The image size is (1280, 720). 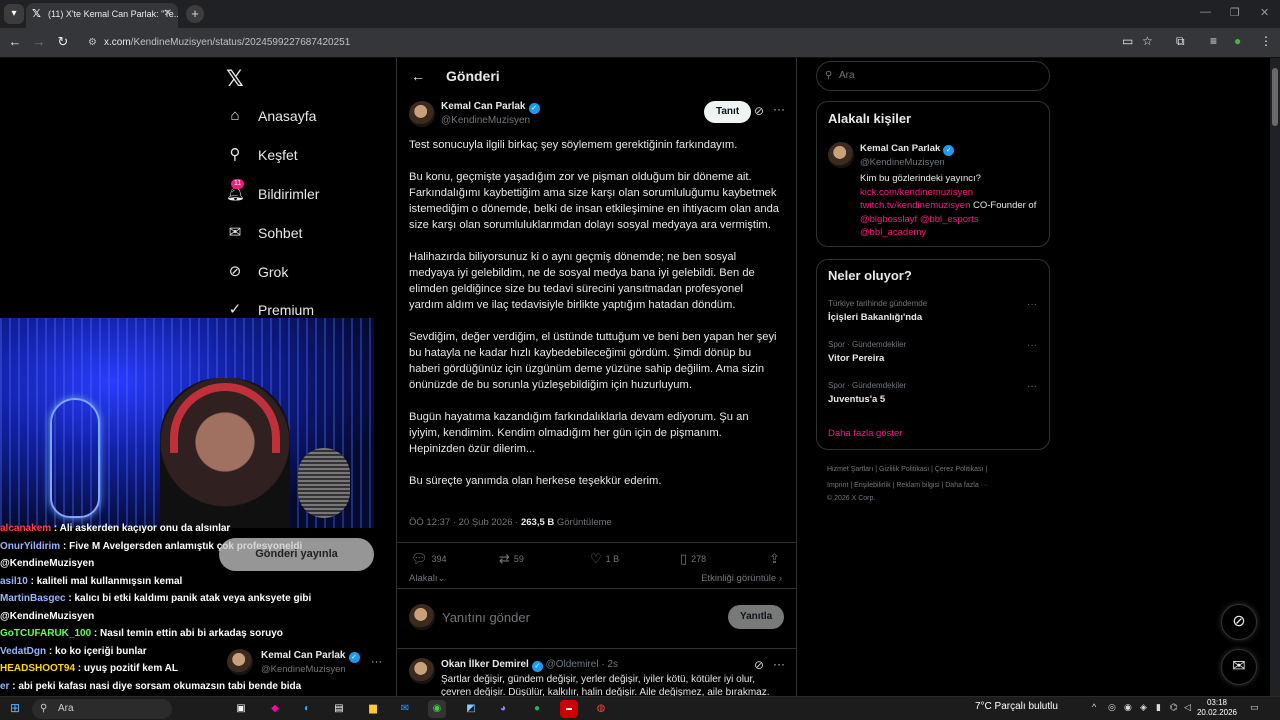 I want to click on related-handle: @KendineMuzisyen, so click(x=902, y=162).